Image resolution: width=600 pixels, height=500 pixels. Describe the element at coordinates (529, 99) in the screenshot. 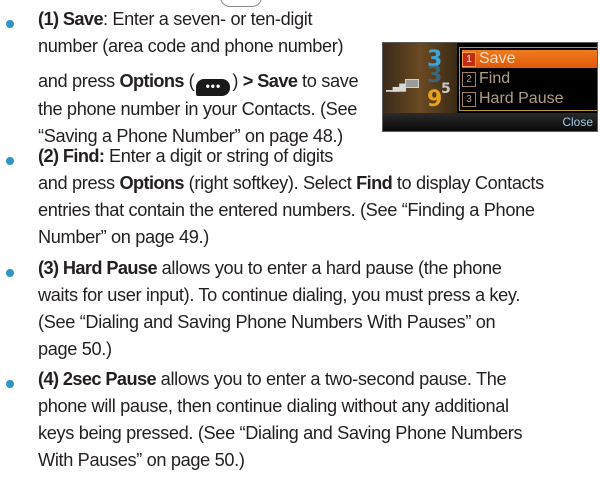

I see `menu-item-hard-pause: 3 Hard Pause` at that location.